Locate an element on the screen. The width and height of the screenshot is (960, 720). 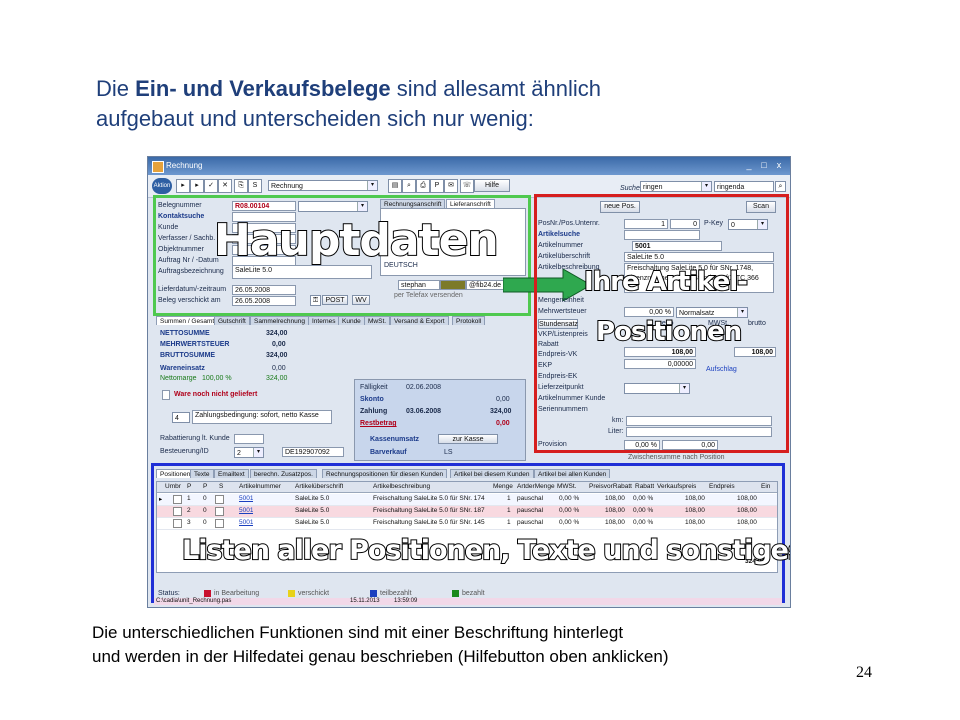
tab-rechnungspositionen: Rechnungspositionen für diesen Kunden is located at coordinates (385, 473).